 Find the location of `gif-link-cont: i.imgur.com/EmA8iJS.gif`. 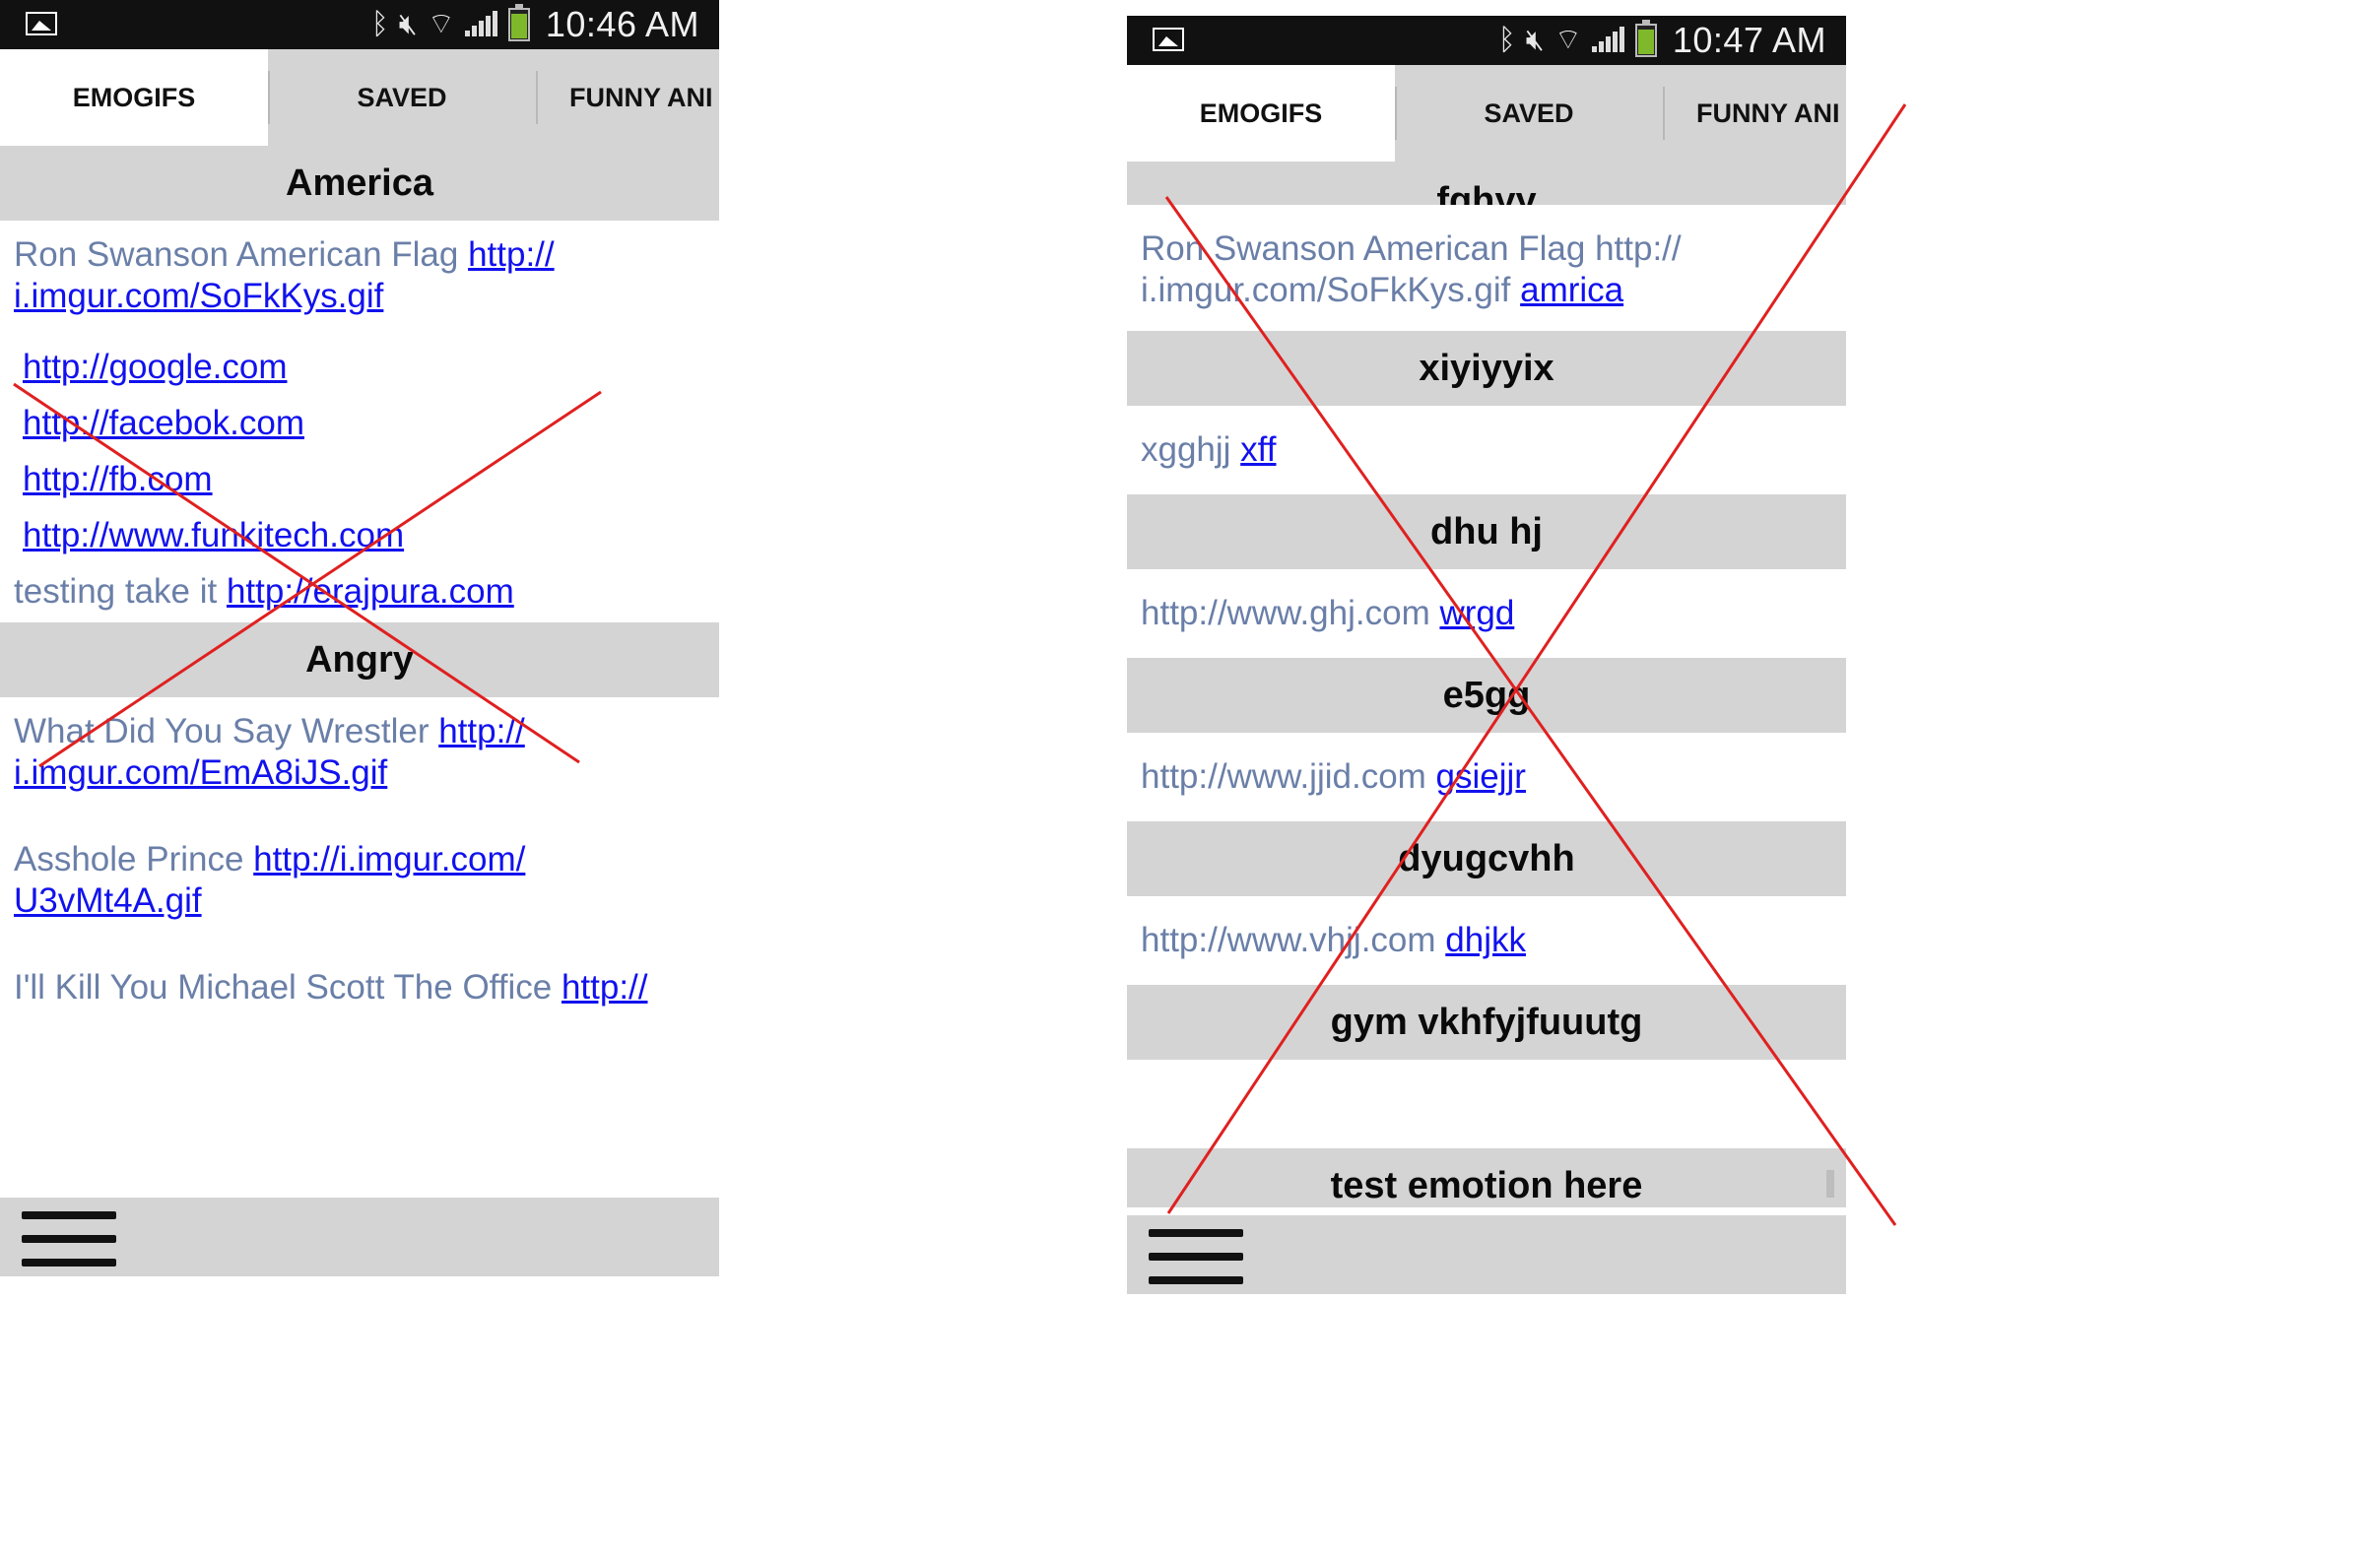

gif-link-cont: i.imgur.com/EmA8iJS.gif is located at coordinates (200, 772).